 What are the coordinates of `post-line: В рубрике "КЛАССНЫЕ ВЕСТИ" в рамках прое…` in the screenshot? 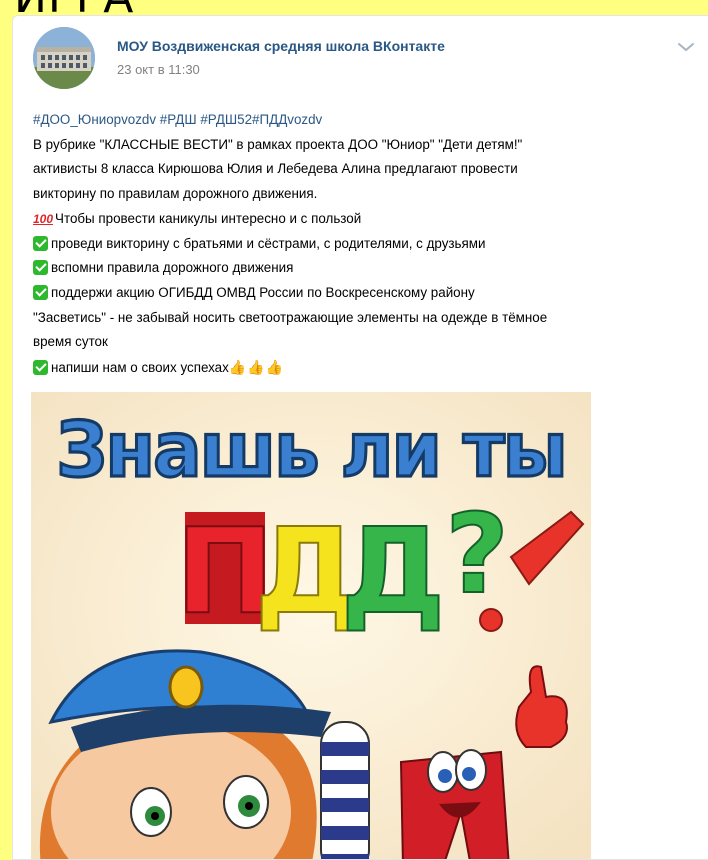 It's located at (278, 144).